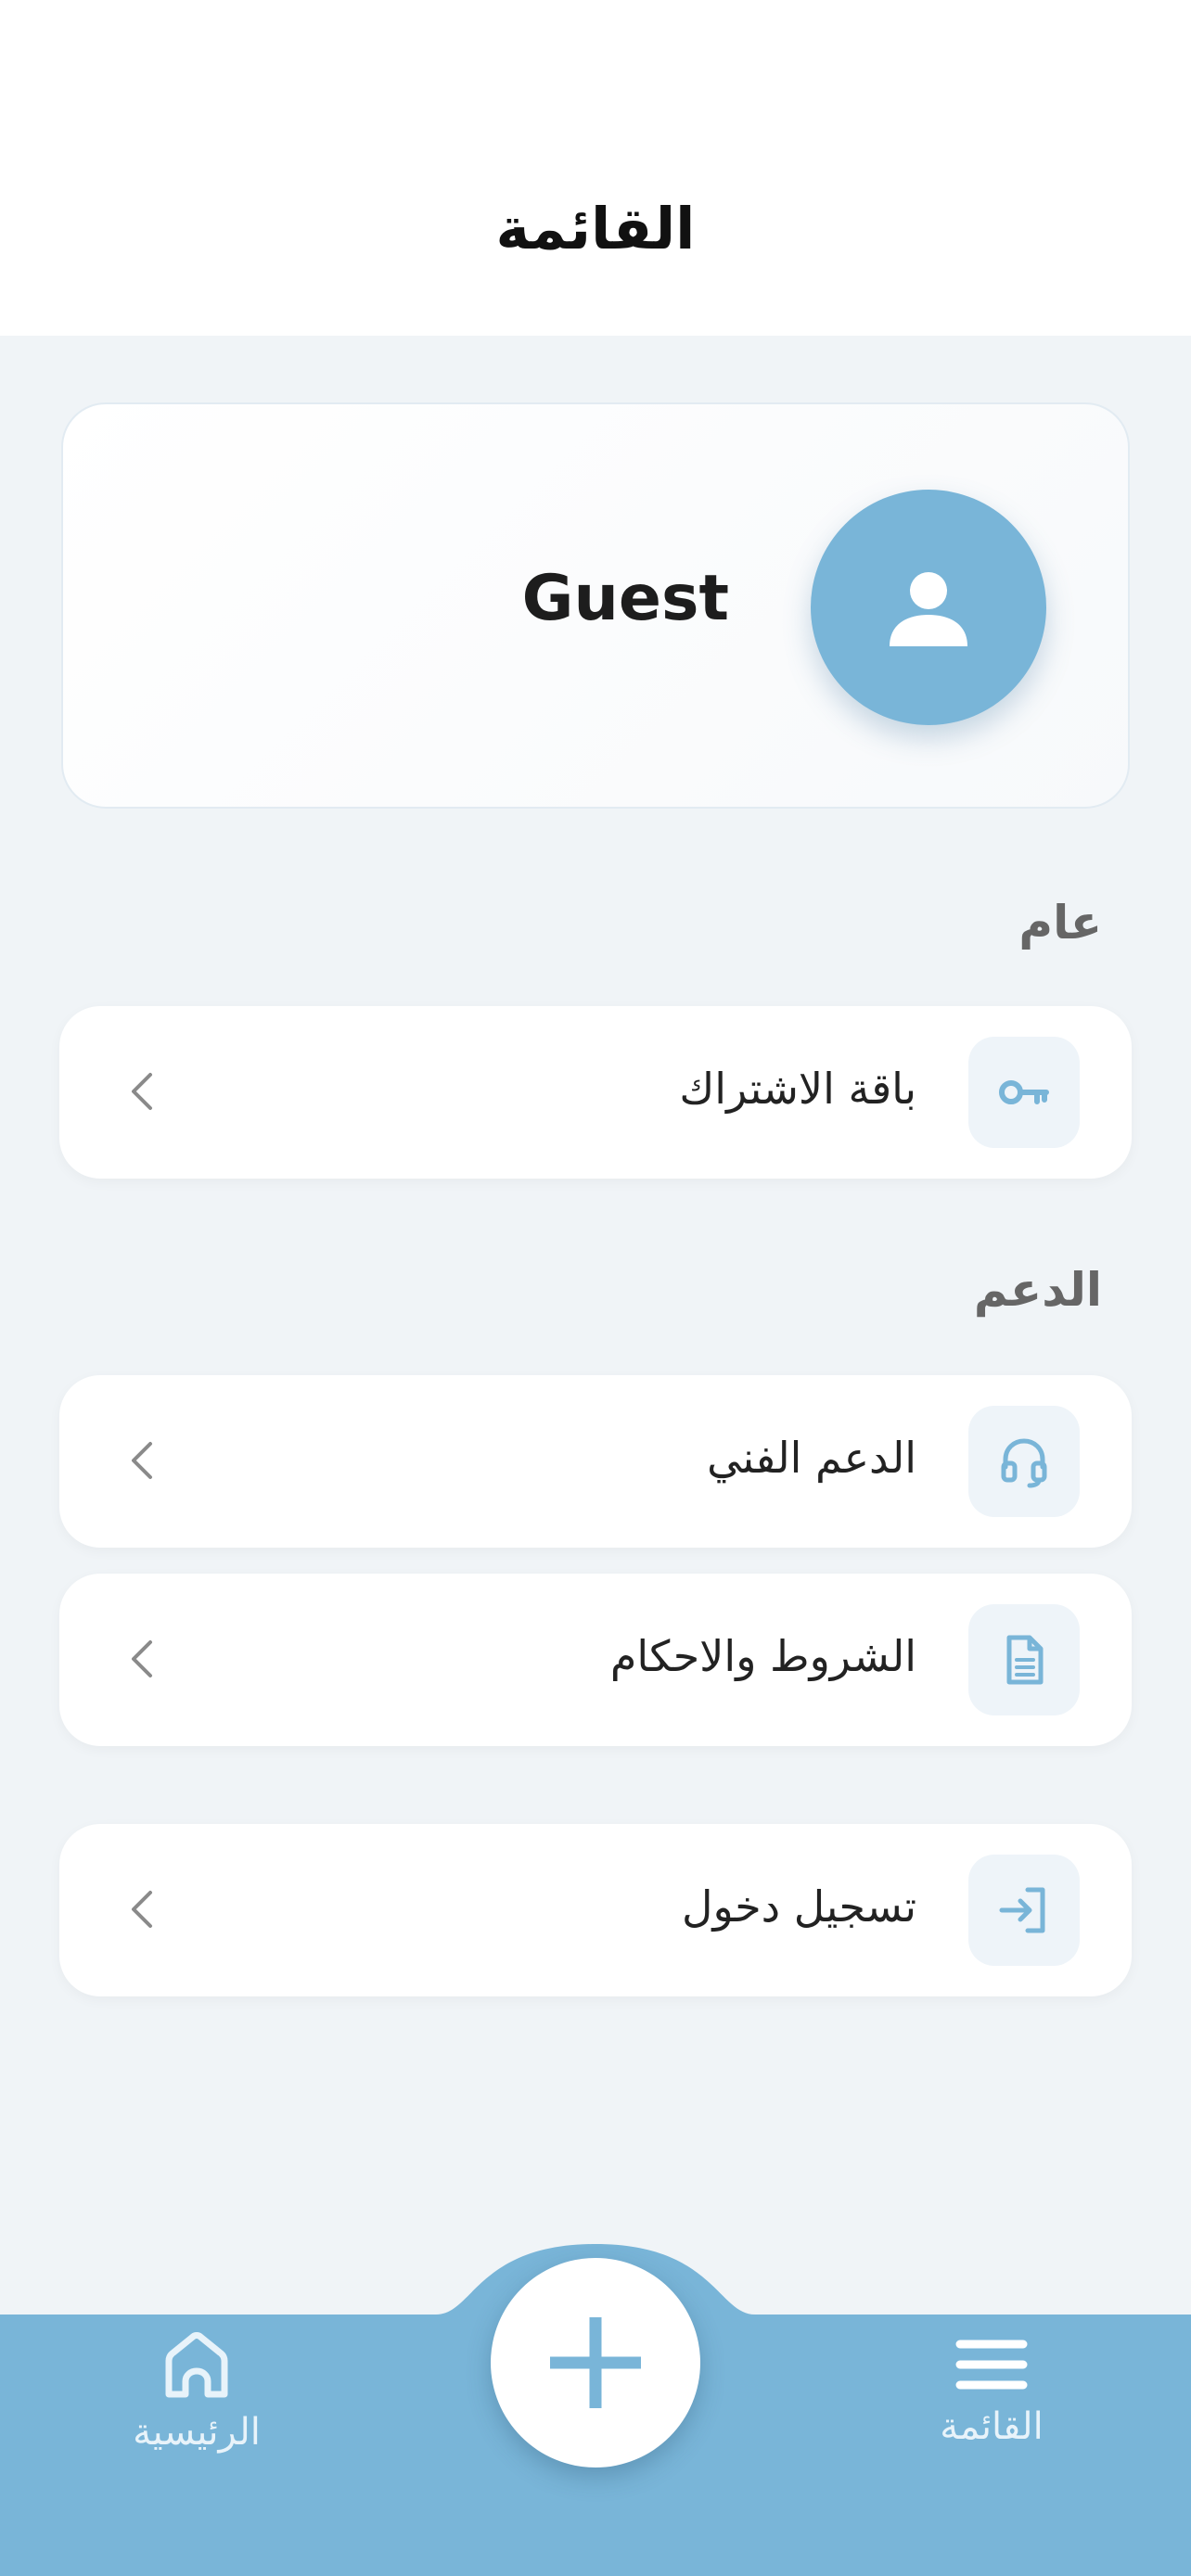  What do you see at coordinates (595, 228) in the screenshot?
I see `page-title: القائمة` at bounding box center [595, 228].